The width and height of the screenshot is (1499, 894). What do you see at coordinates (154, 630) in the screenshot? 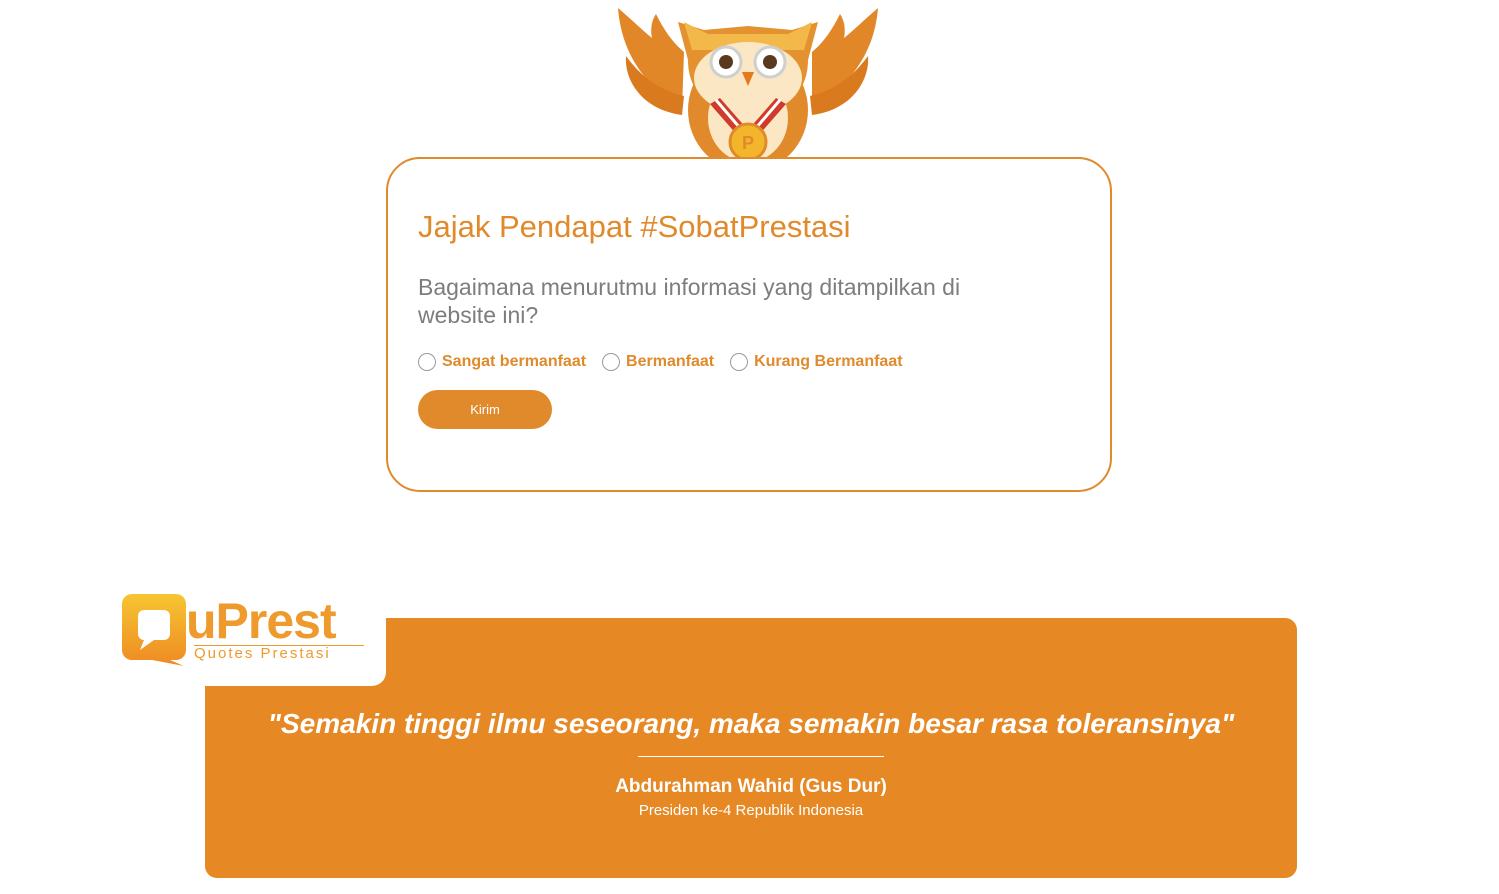
I see `speech-bubble-q-icon` at bounding box center [154, 630].